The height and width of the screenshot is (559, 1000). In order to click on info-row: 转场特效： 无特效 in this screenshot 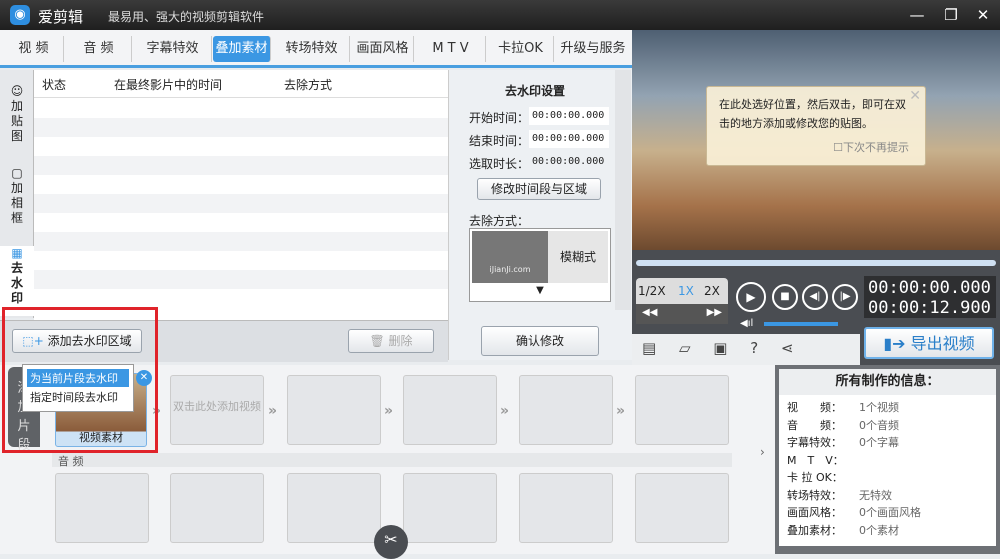, I will do `click(839, 495)`.